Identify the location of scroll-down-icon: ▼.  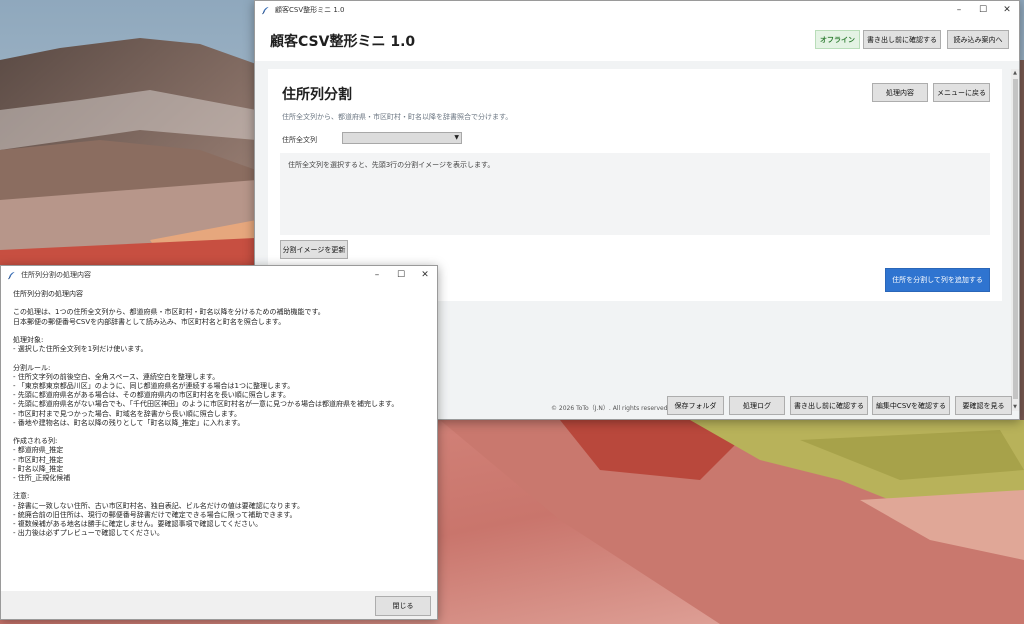
(1015, 407).